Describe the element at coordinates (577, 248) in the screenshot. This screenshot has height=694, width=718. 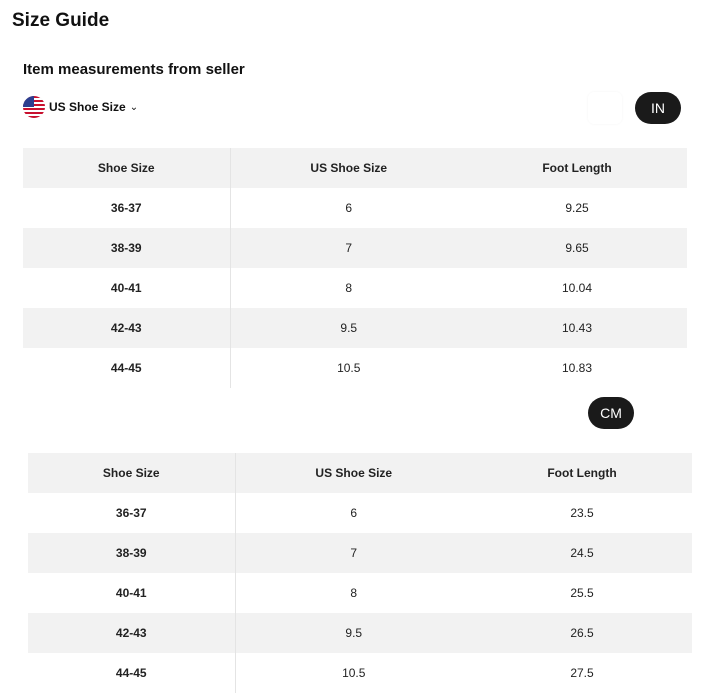
I see `cell-foot-length: 9.65` at that location.